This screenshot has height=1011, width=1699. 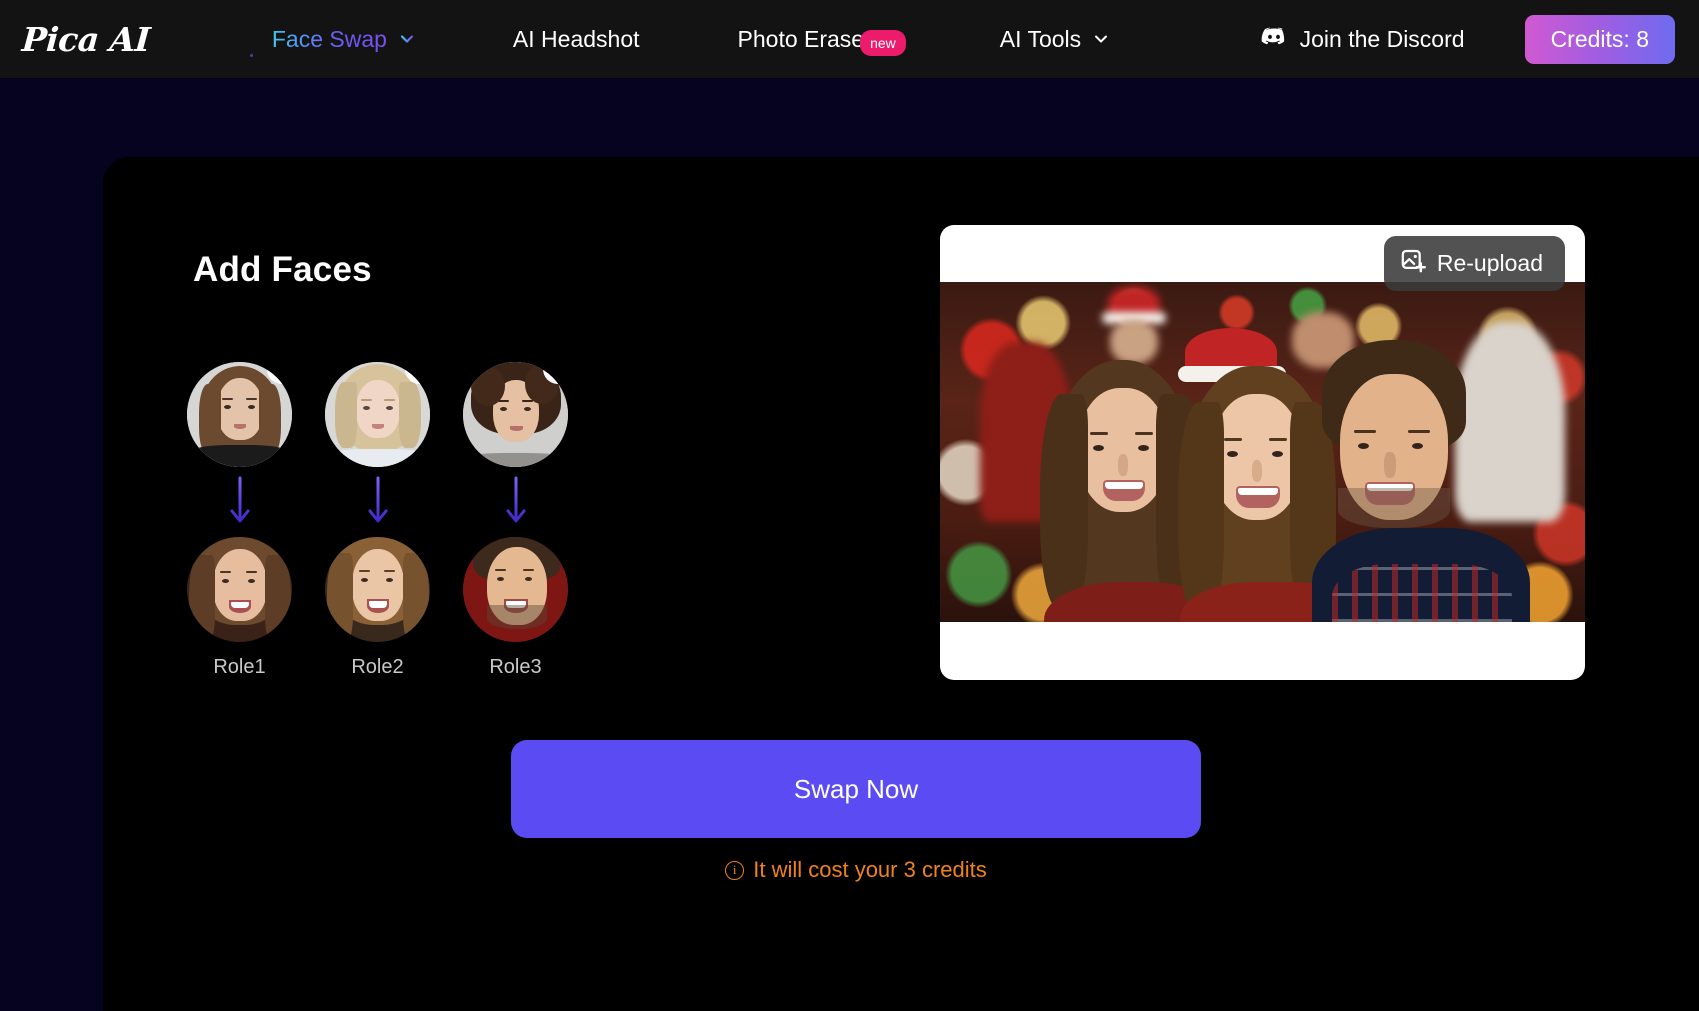 I want to click on join-discord-link: Join the Discord, so click(x=1363, y=39).